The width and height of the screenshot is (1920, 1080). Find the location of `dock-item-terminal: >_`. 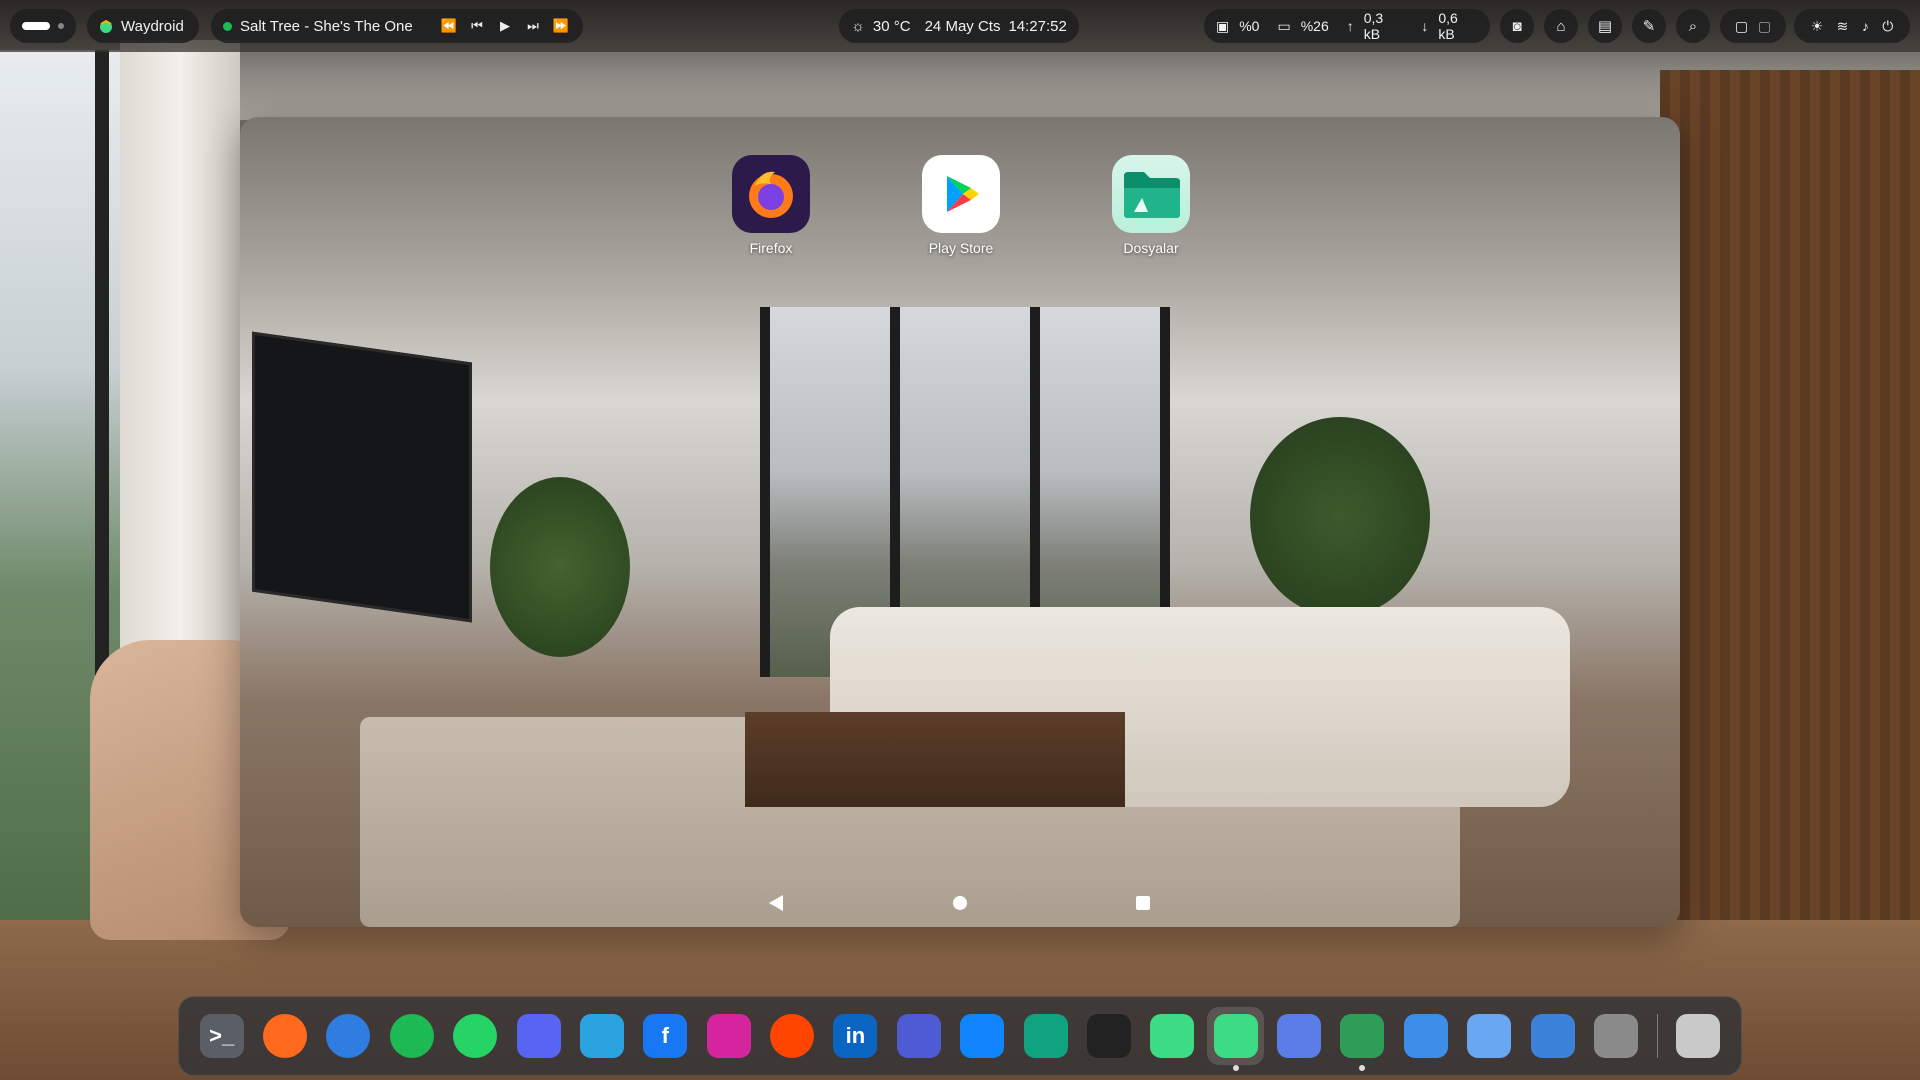

dock-item-terminal: >_ is located at coordinates (221, 1036).